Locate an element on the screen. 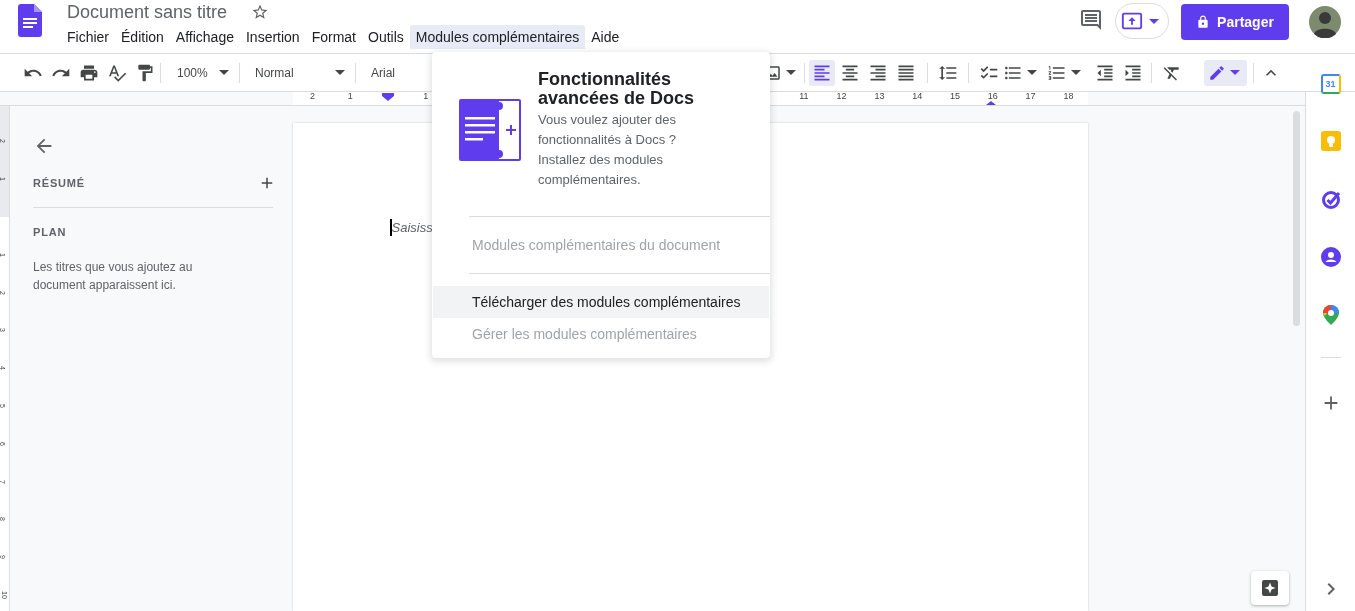 This screenshot has width=1355, height=611. addon-document-drawing is located at coordinates (490, 130).